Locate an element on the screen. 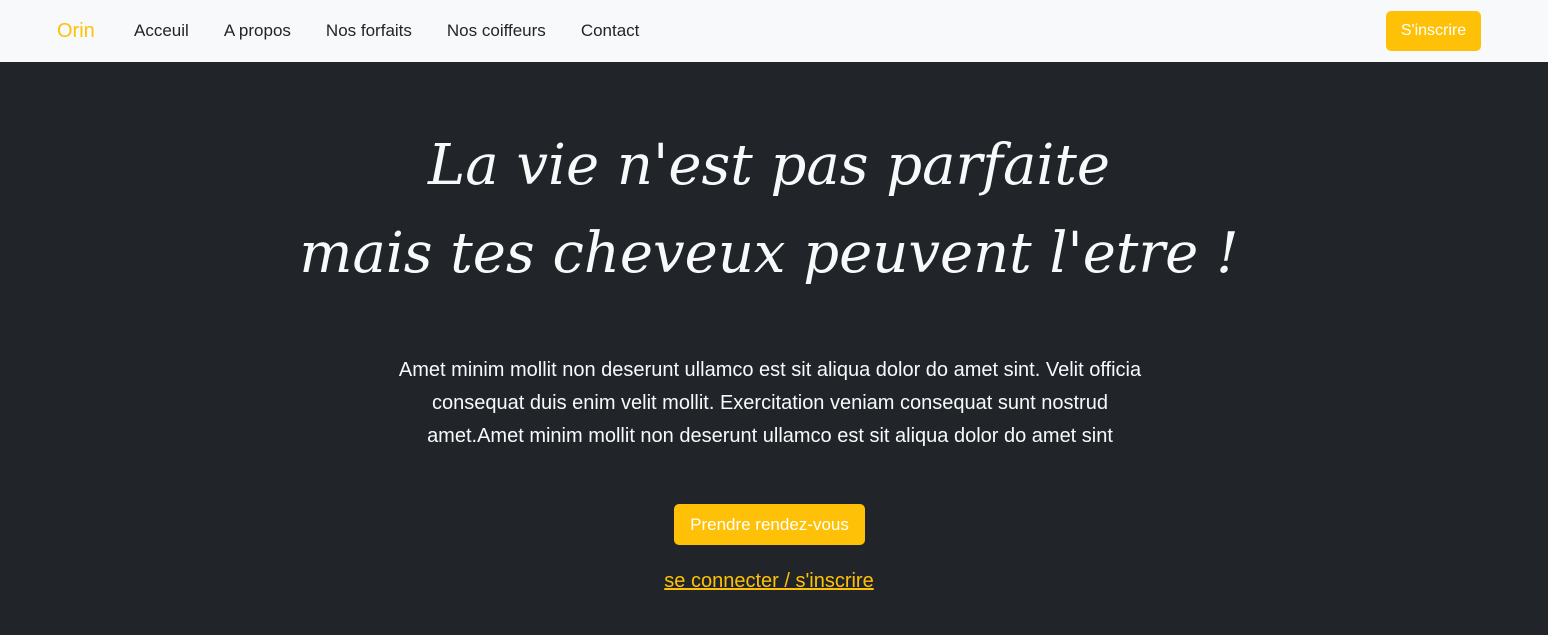 Image resolution: width=1548 pixels, height=635 pixels. nav-link-nos-forfaits: Nos forfaits is located at coordinates (369, 31).